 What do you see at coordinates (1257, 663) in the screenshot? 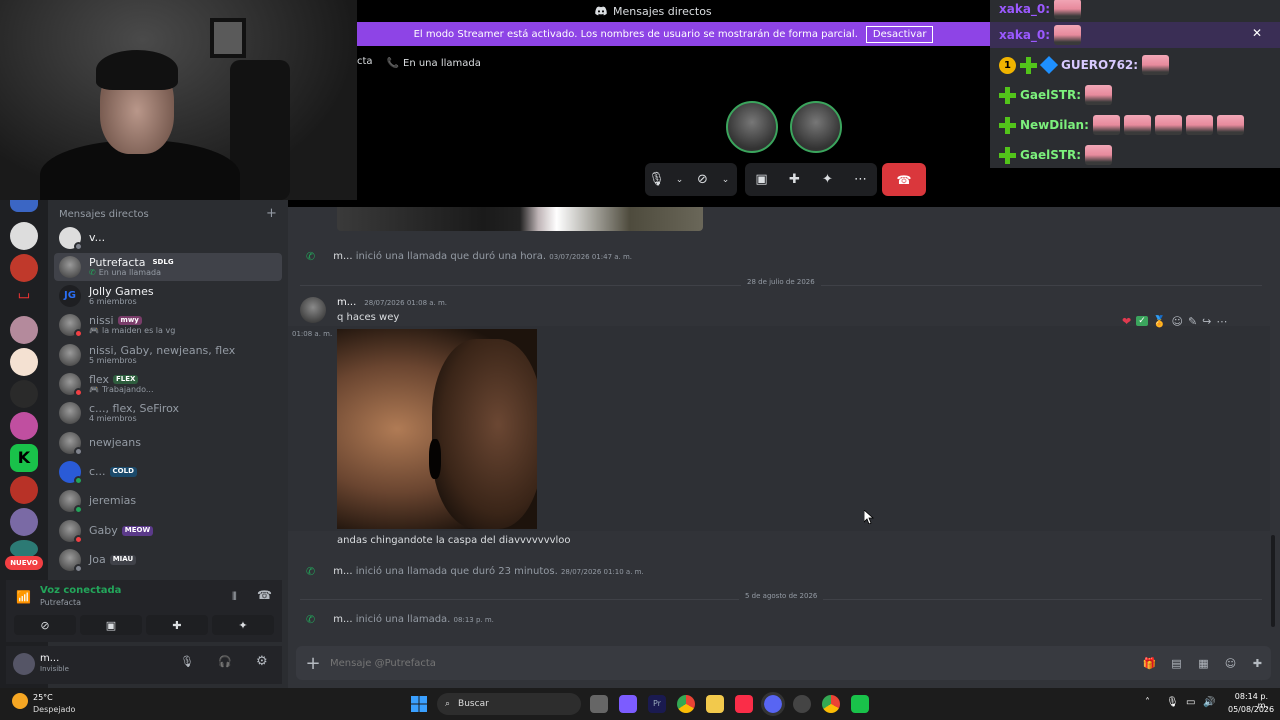
I see `apps-icon: ✚` at bounding box center [1257, 663].